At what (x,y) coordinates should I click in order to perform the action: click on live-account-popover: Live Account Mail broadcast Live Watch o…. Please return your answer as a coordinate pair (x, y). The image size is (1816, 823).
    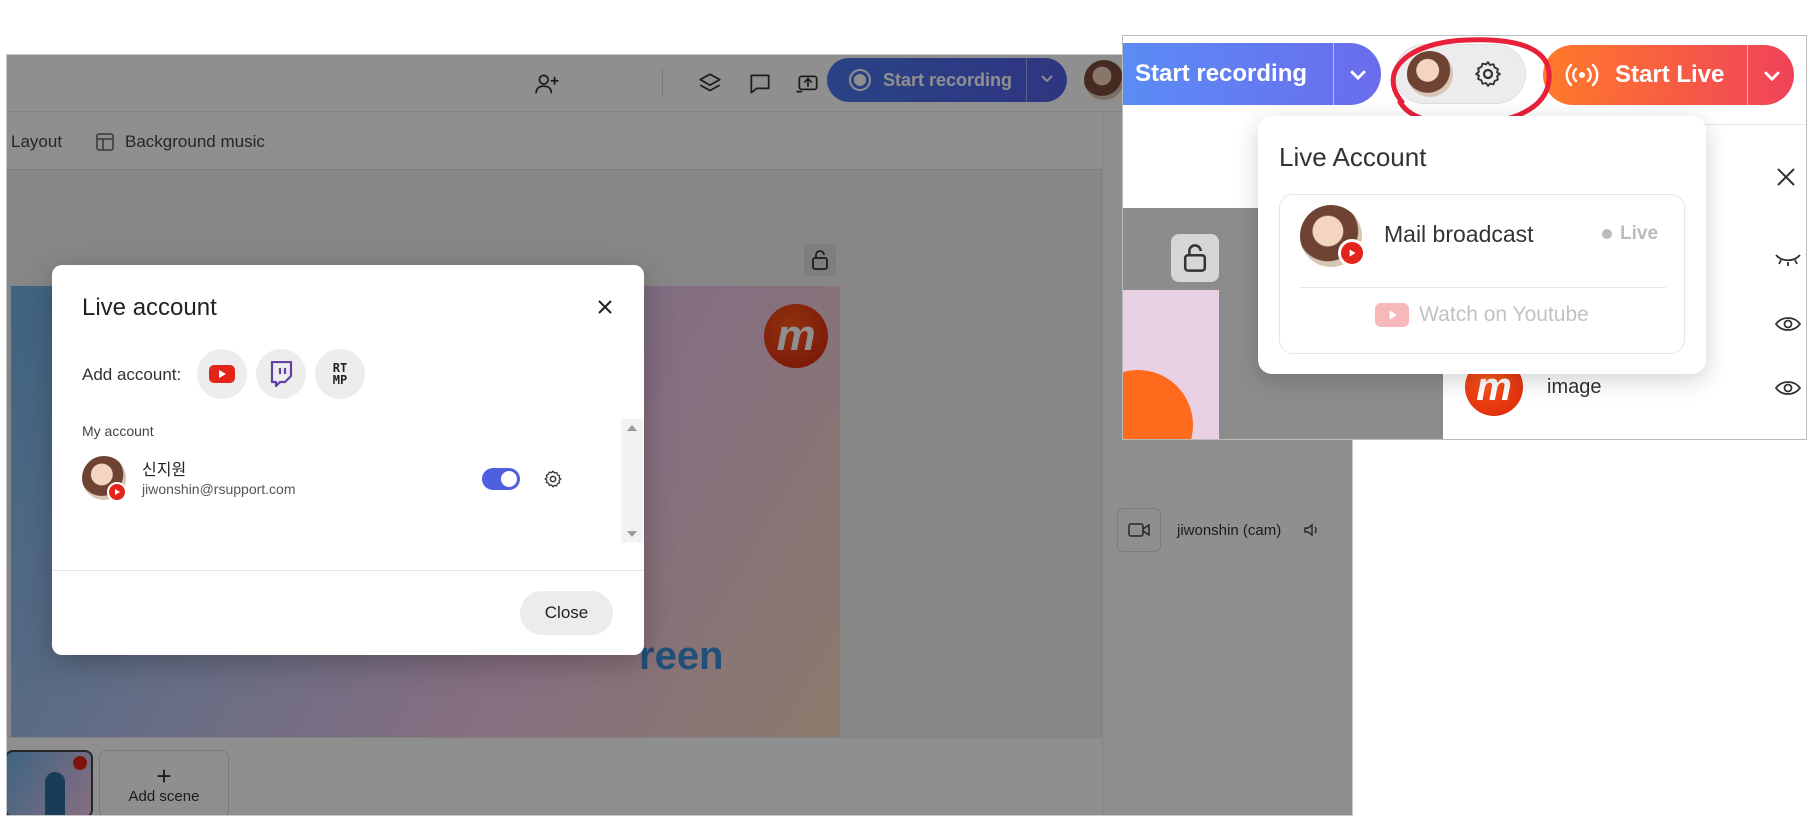
    Looking at the image, I should click on (1482, 245).